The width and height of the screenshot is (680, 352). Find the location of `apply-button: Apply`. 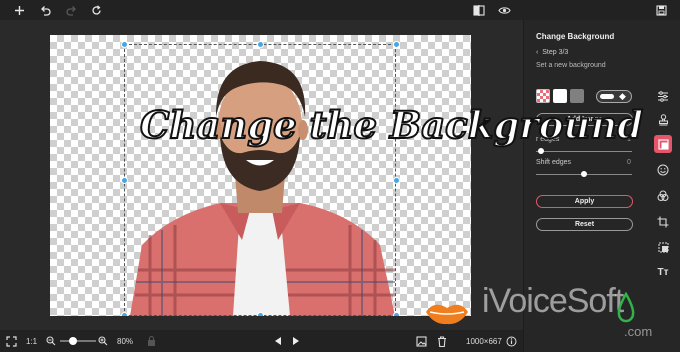

apply-button: Apply is located at coordinates (584, 201).